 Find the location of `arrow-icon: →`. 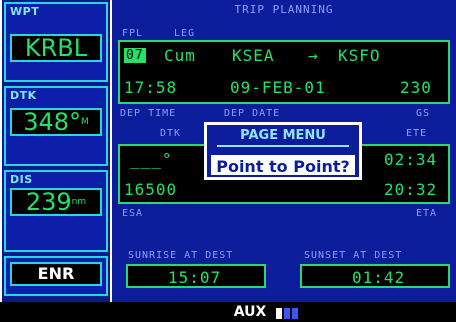

arrow-icon: → is located at coordinates (313, 55).